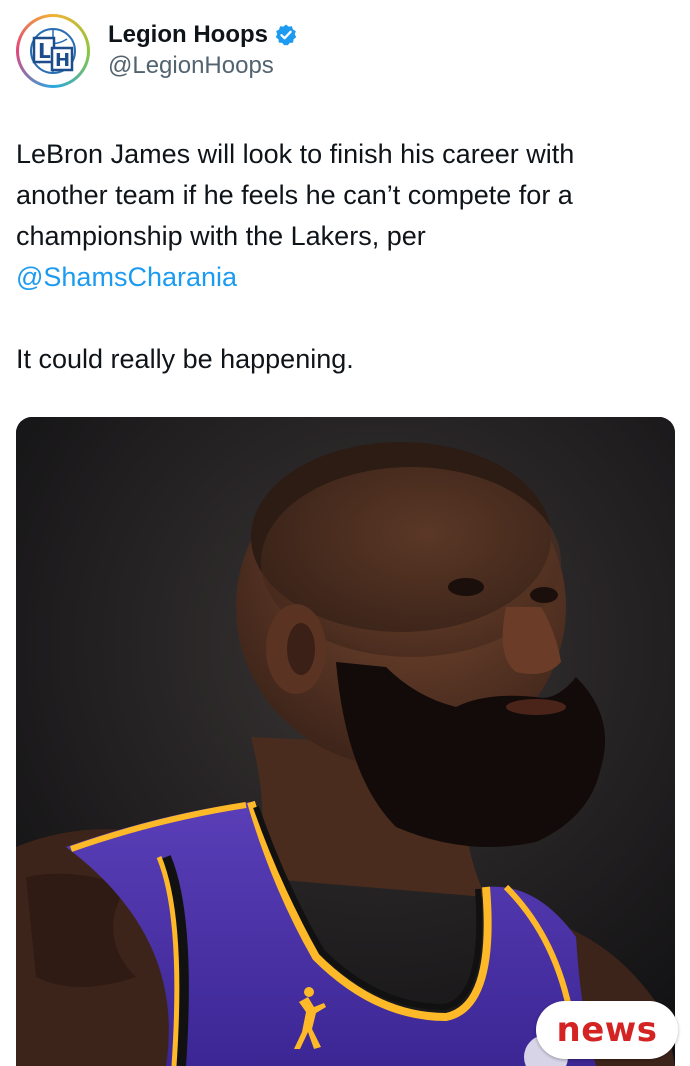 The image size is (690, 1066). What do you see at coordinates (126, 277) in the screenshot?
I see `mention-link: @ShamsCharania` at bounding box center [126, 277].